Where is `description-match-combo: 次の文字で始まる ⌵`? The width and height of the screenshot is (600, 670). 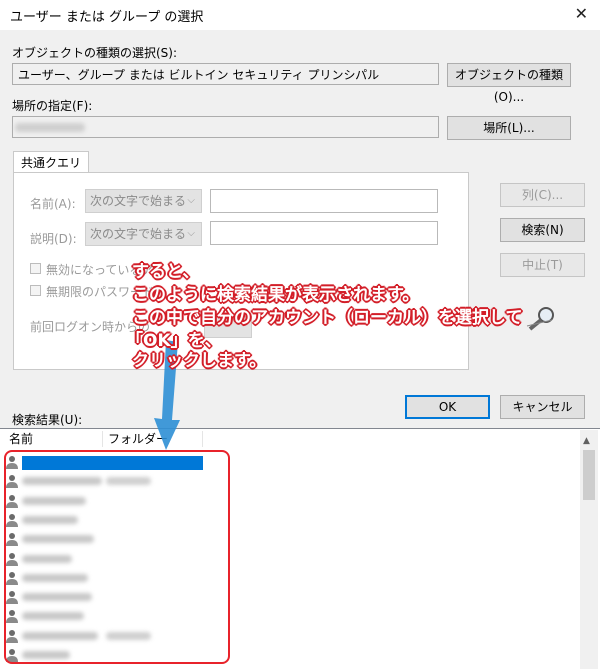 description-match-combo: 次の文字で始まる ⌵ is located at coordinates (143, 234).